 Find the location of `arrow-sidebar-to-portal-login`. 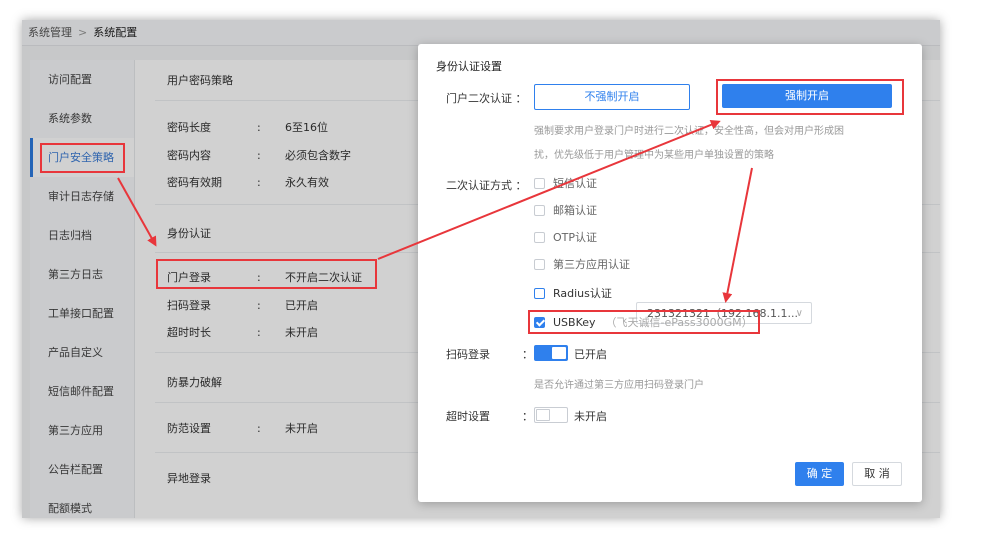

arrow-sidebar-to-portal-login is located at coordinates (137, 212).